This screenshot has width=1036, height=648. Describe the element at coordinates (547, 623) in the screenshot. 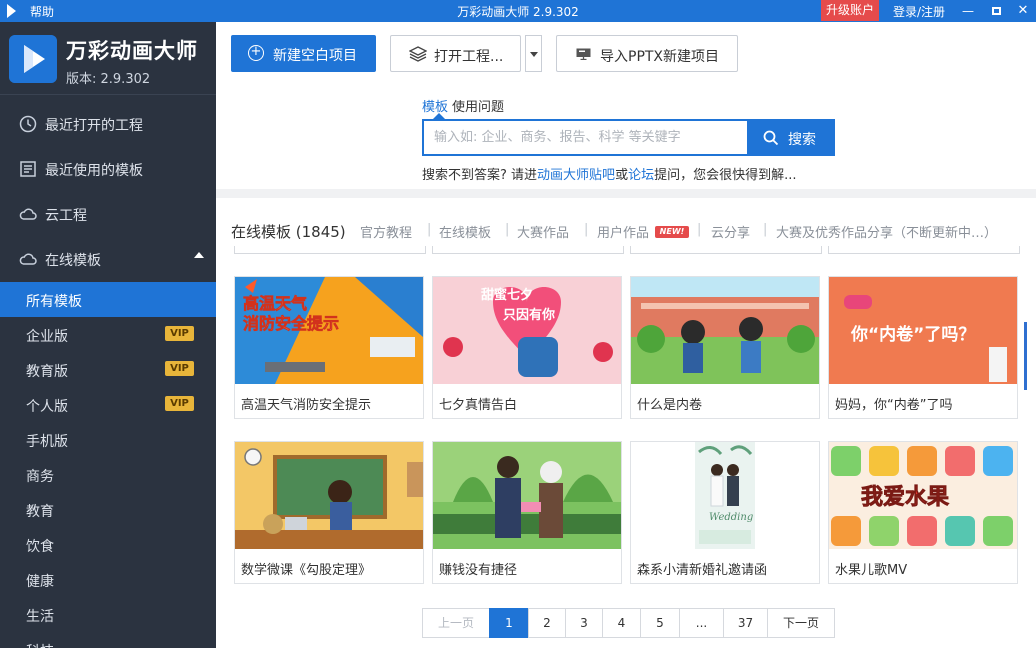

I see `page-button: 2` at that location.